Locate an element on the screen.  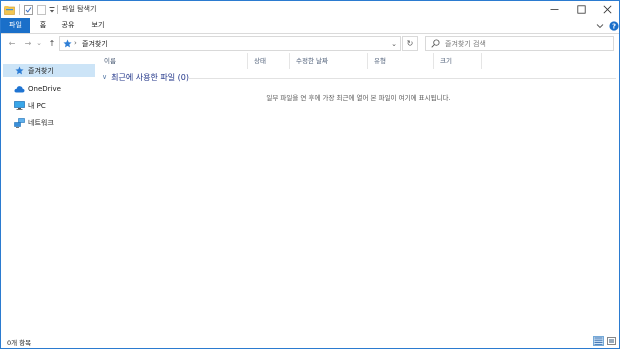
tab-share: 공유 is located at coordinates (68, 25).